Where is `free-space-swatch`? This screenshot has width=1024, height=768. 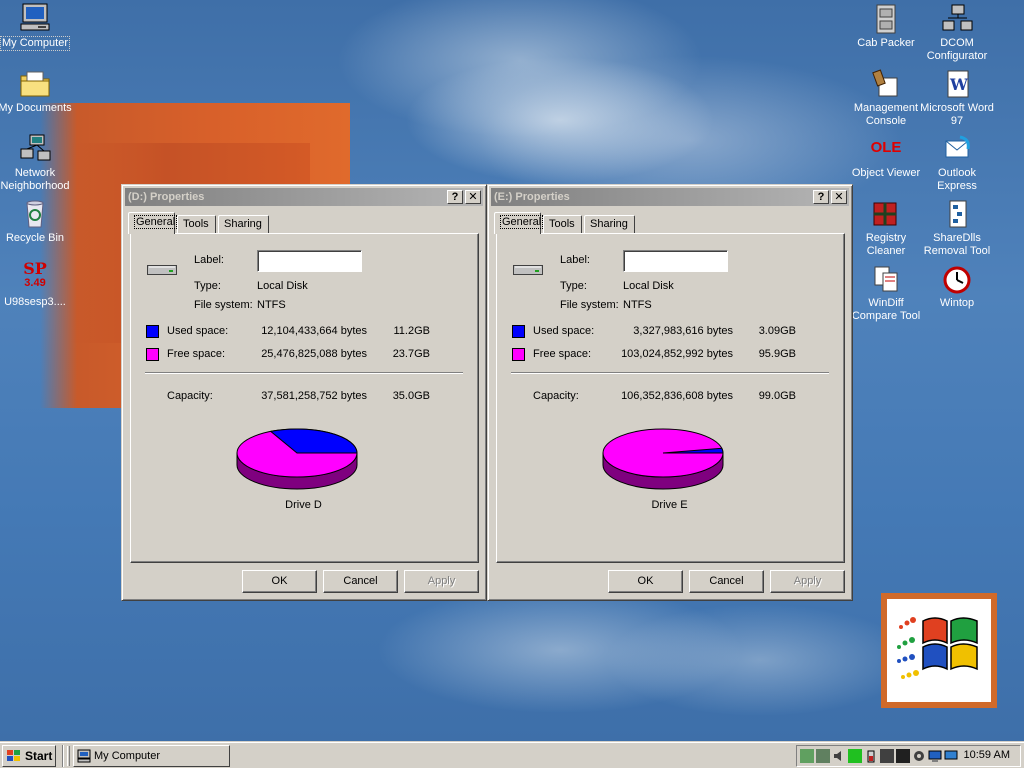 free-space-swatch is located at coordinates (518, 354).